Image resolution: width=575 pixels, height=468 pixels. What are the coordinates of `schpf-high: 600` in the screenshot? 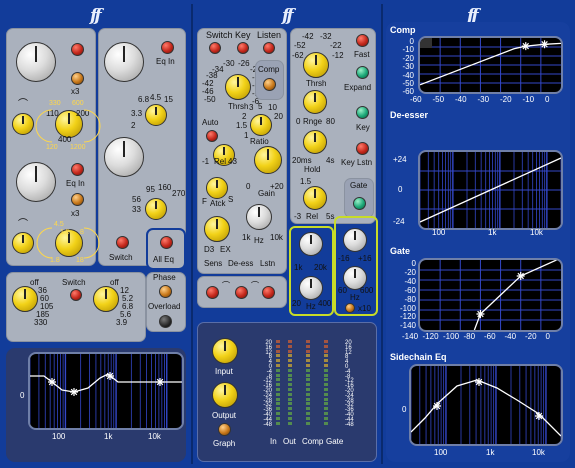 It's located at (367, 290).